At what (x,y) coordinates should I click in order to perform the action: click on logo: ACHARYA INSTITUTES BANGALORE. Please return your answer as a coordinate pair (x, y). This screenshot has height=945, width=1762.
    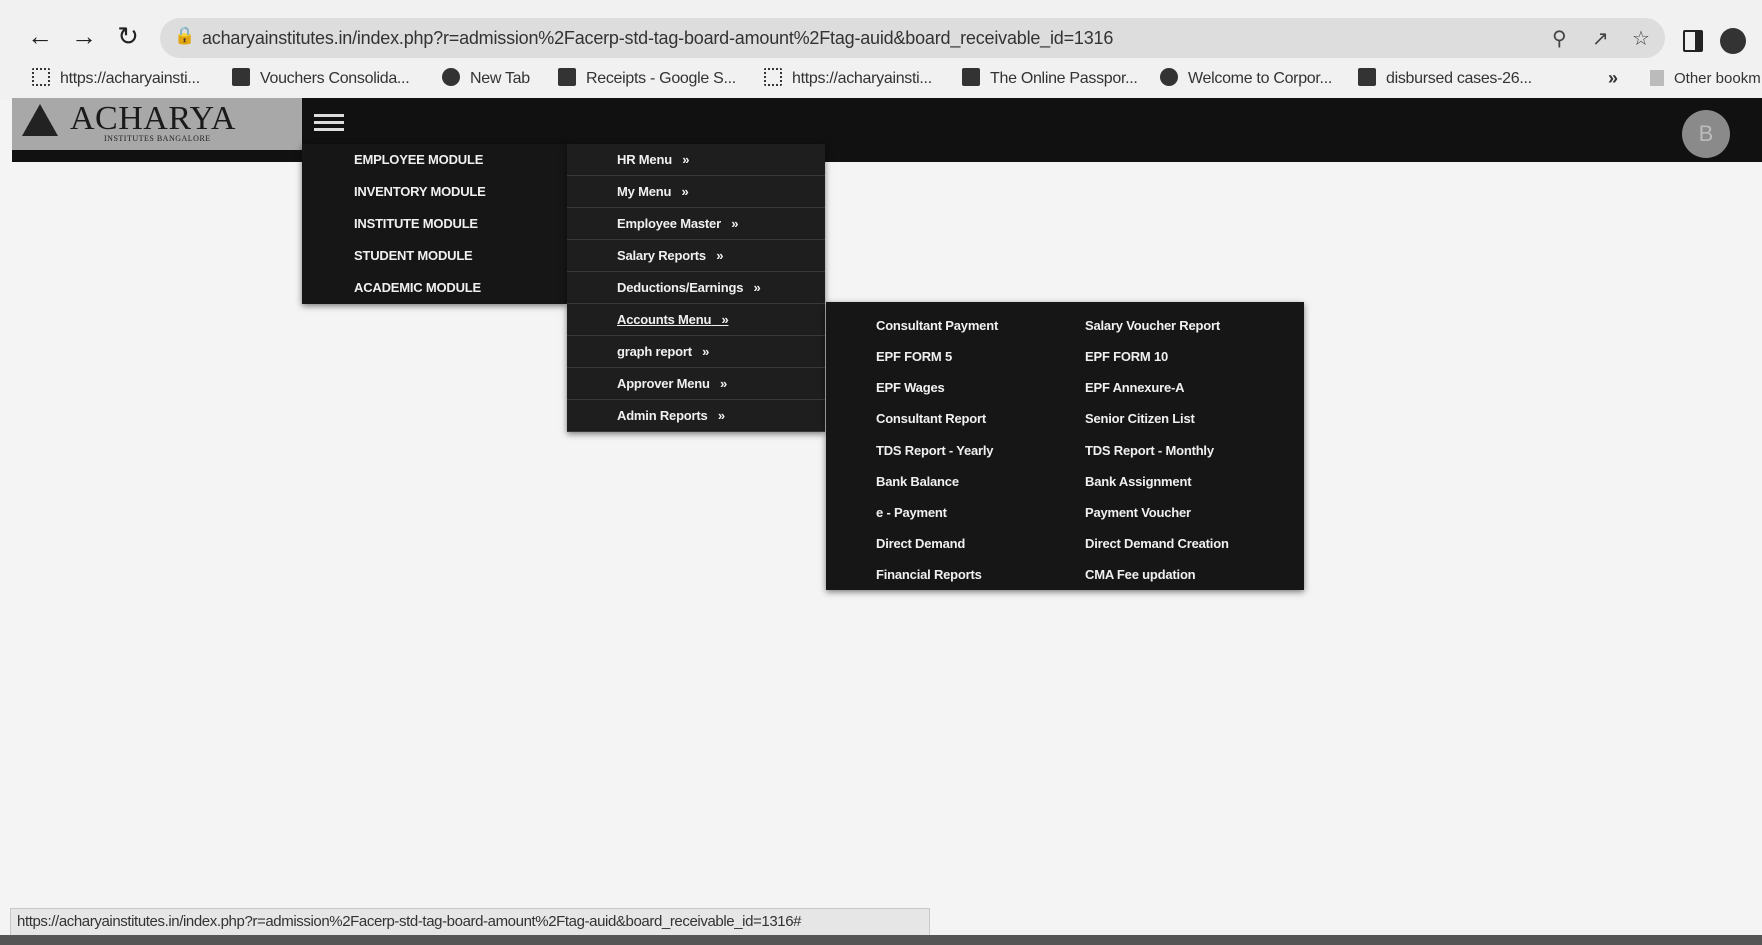
    Looking at the image, I should click on (157, 124).